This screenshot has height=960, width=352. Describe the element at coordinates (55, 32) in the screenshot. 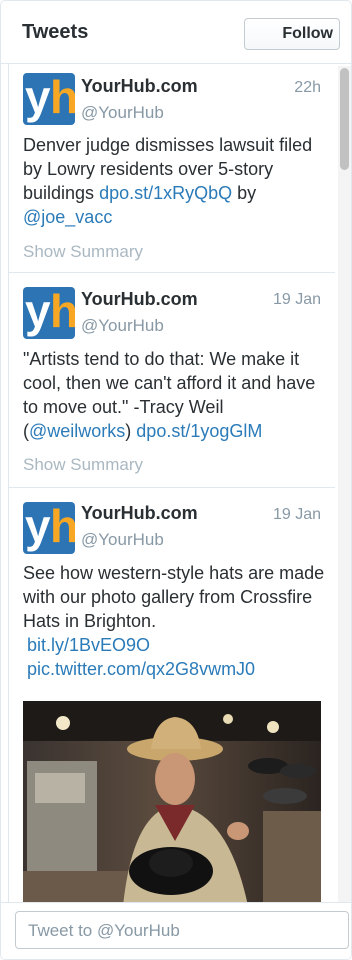

I see `timeline-title: Tweets` at that location.